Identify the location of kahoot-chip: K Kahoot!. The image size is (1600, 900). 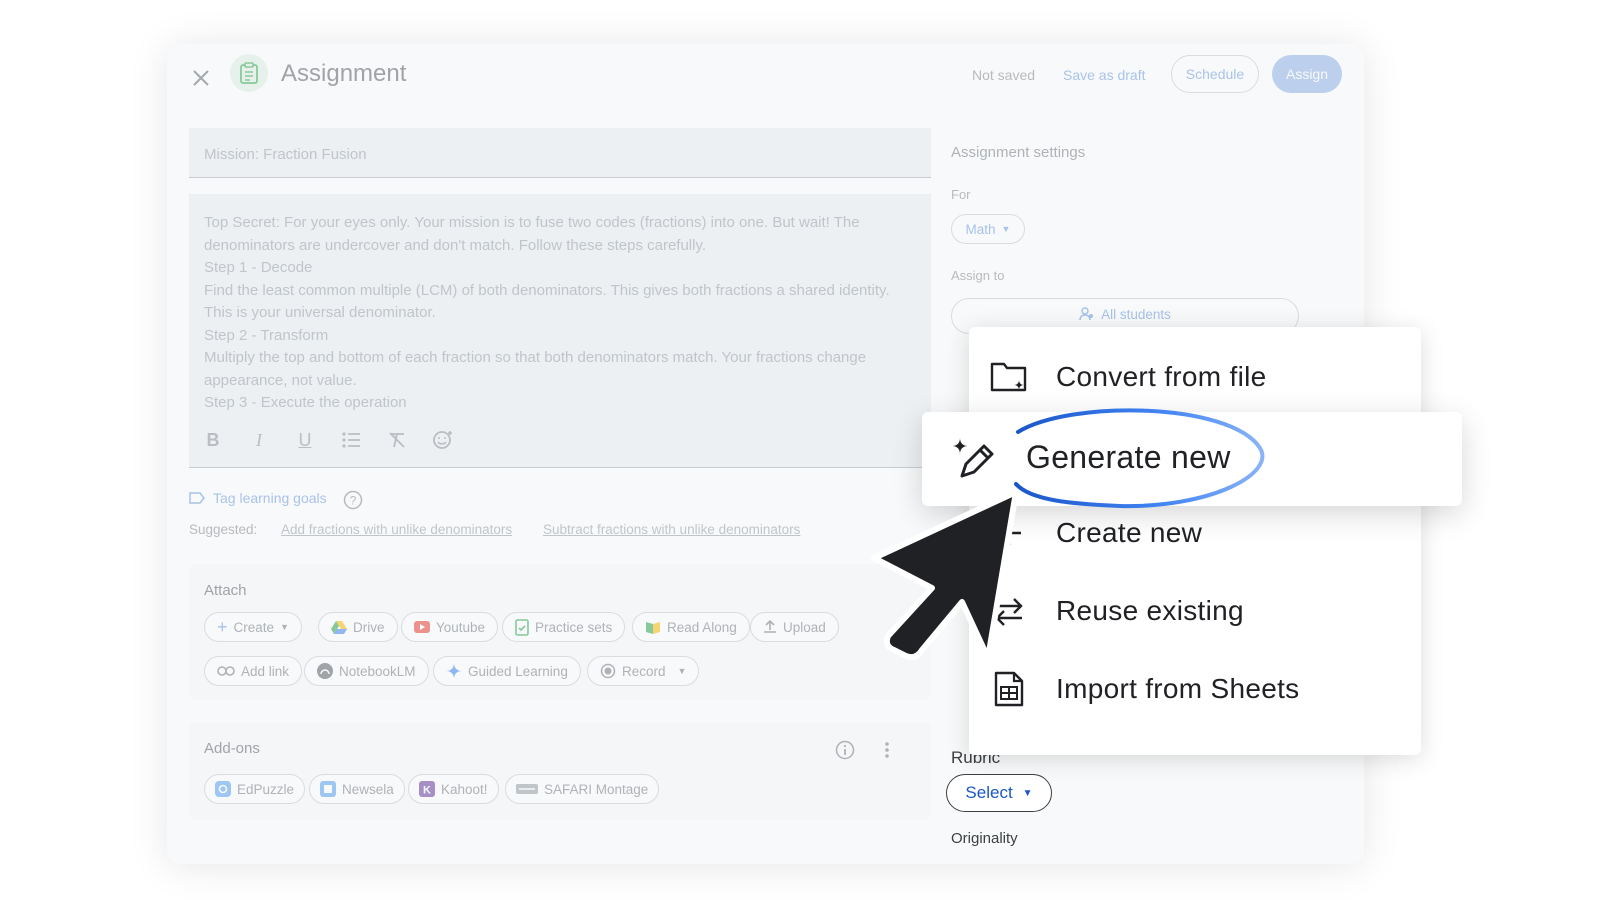
(453, 789).